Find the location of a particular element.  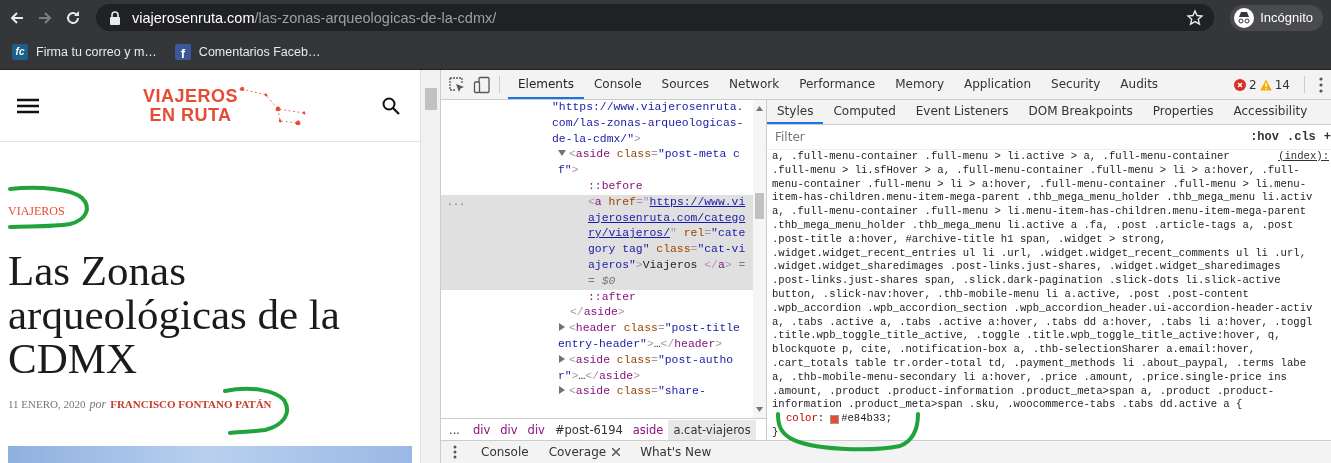

source-link: (index): is located at coordinates (1304, 157).